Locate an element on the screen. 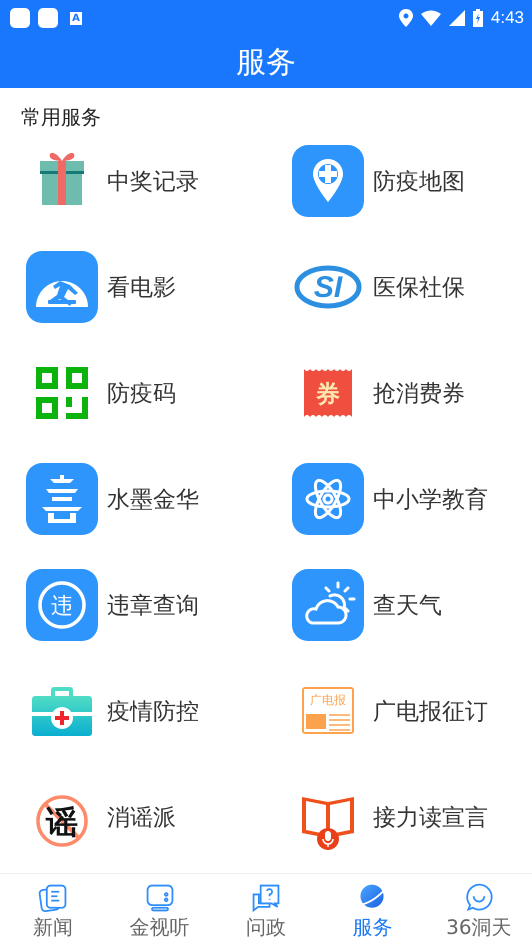  battery-icon is located at coordinates (477, 18).